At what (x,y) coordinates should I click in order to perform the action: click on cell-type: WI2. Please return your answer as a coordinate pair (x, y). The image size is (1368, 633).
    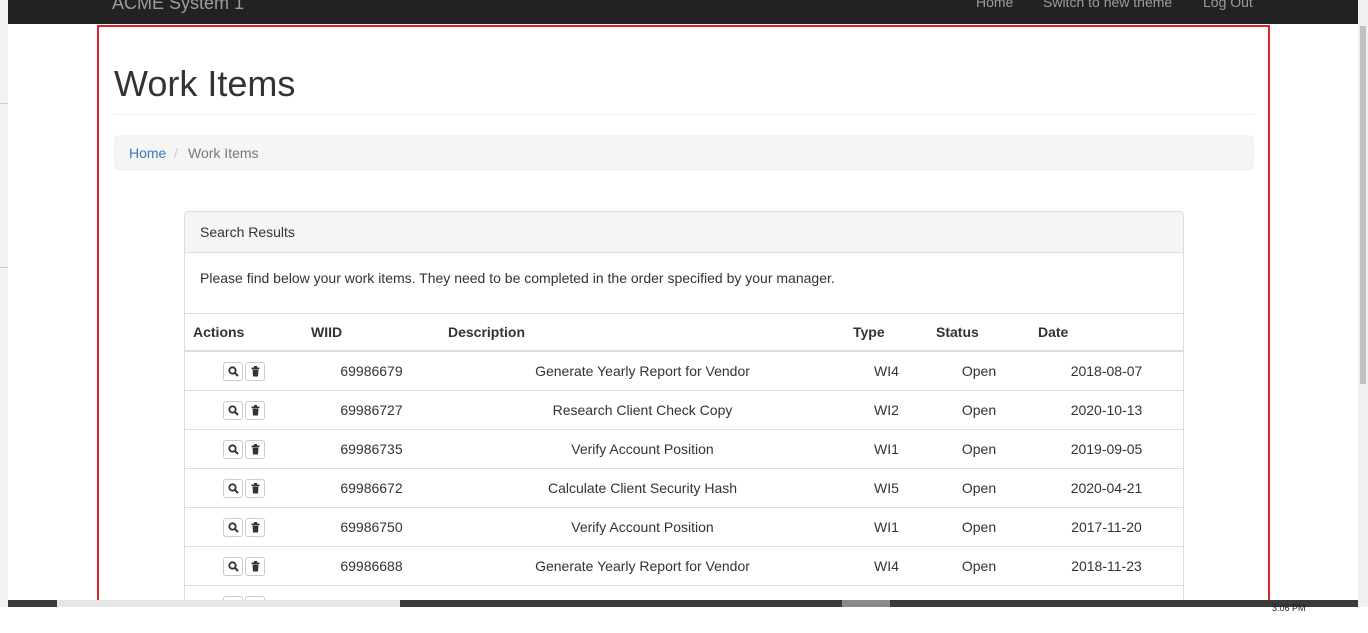
    Looking at the image, I should click on (886, 410).